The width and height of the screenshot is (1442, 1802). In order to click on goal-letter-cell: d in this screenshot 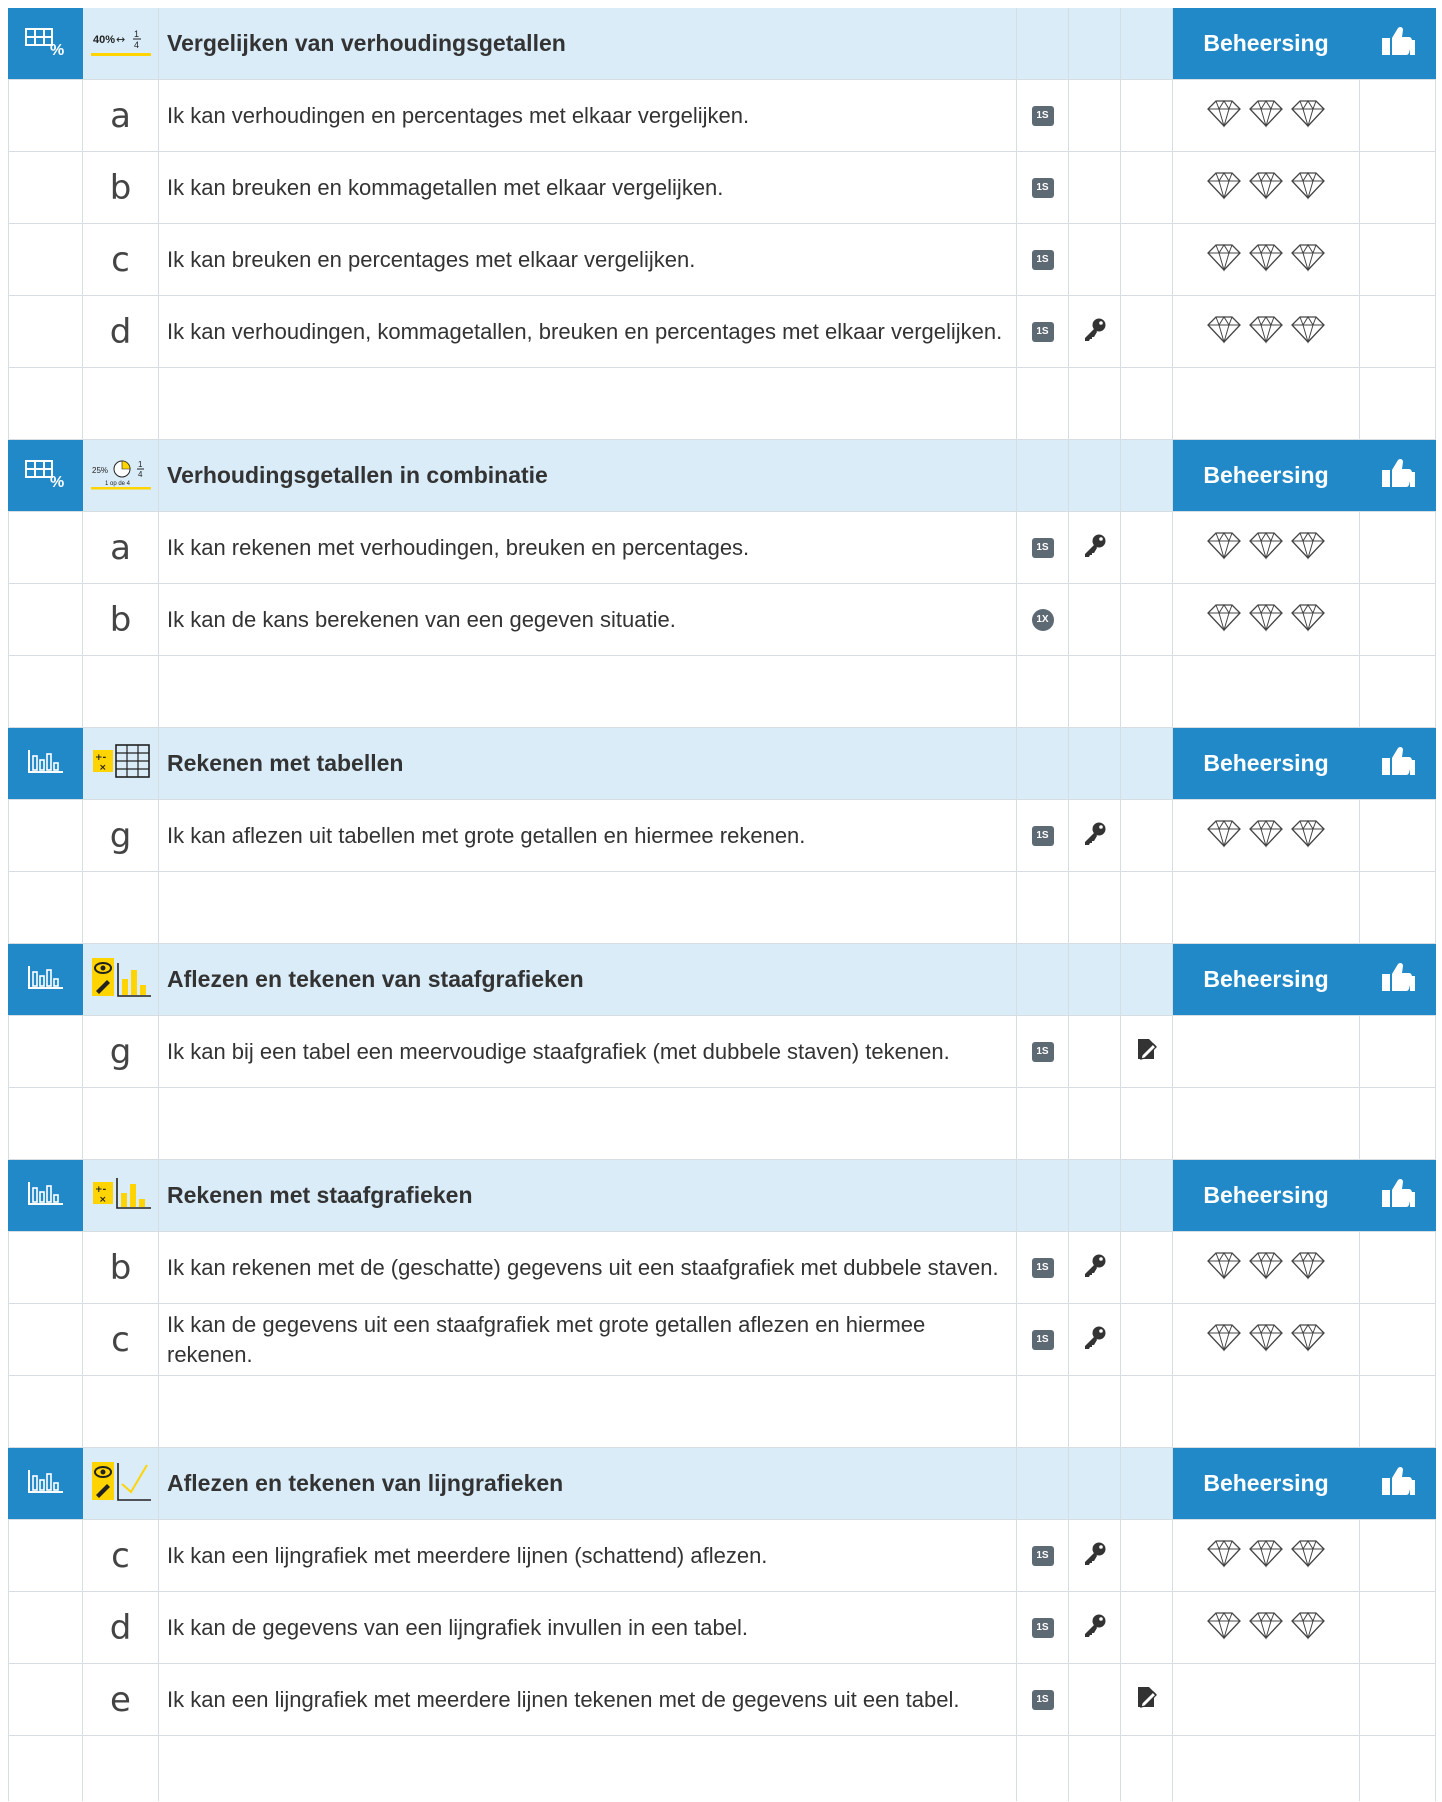, I will do `click(121, 331)`.